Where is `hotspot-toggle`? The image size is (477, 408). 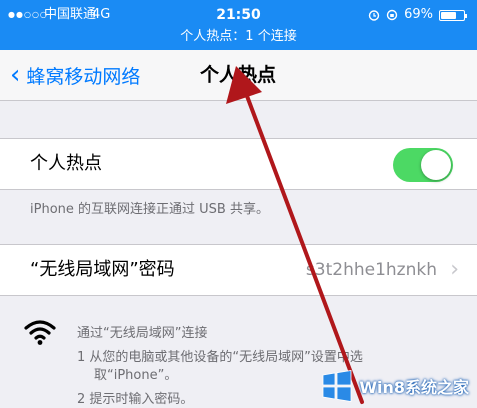 hotspot-toggle is located at coordinates (423, 165).